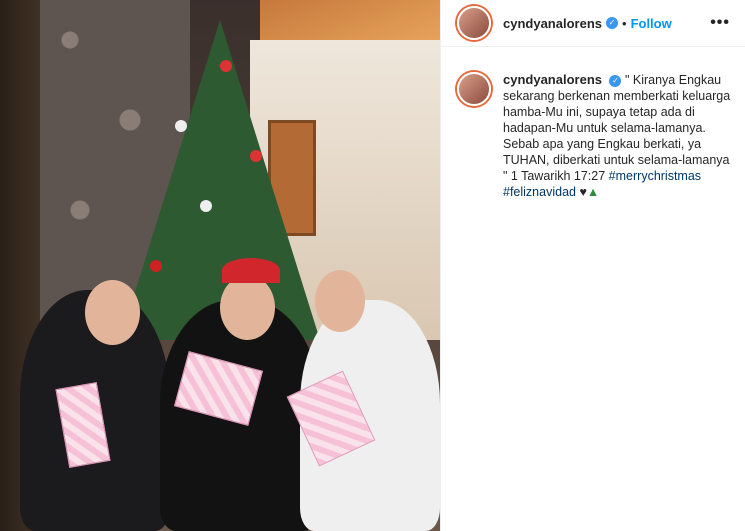  What do you see at coordinates (251, 270) in the screenshot?
I see `santa-hat` at bounding box center [251, 270].